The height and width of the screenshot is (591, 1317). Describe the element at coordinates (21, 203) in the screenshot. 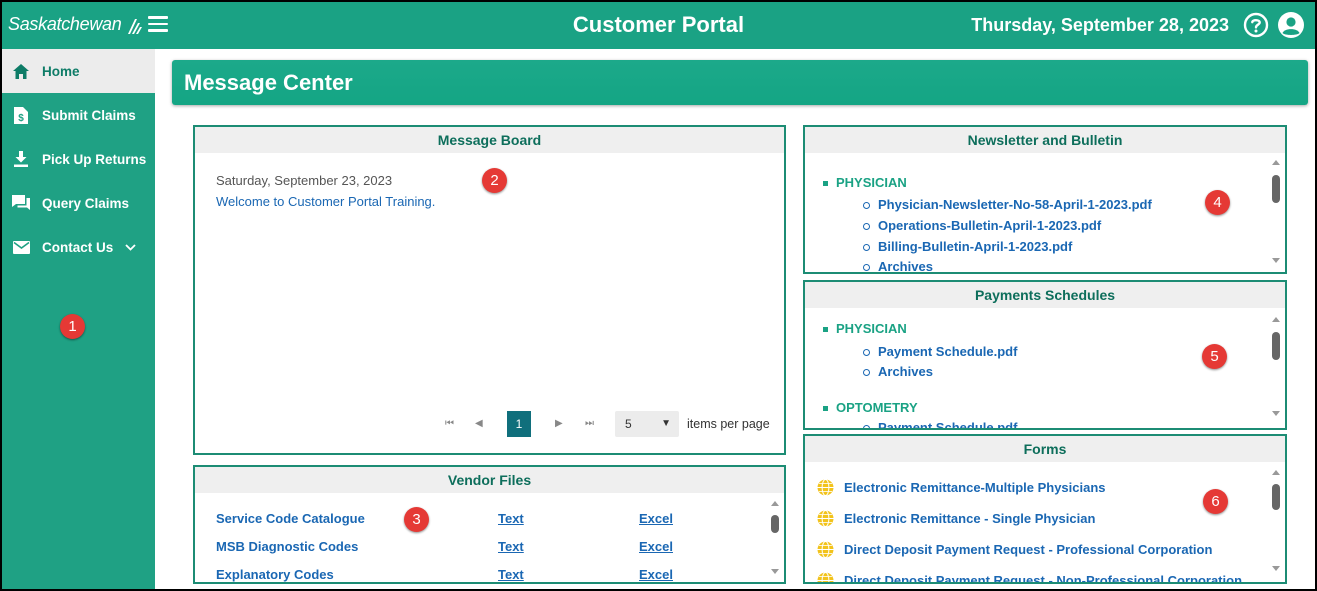

I see `chat-icon` at that location.